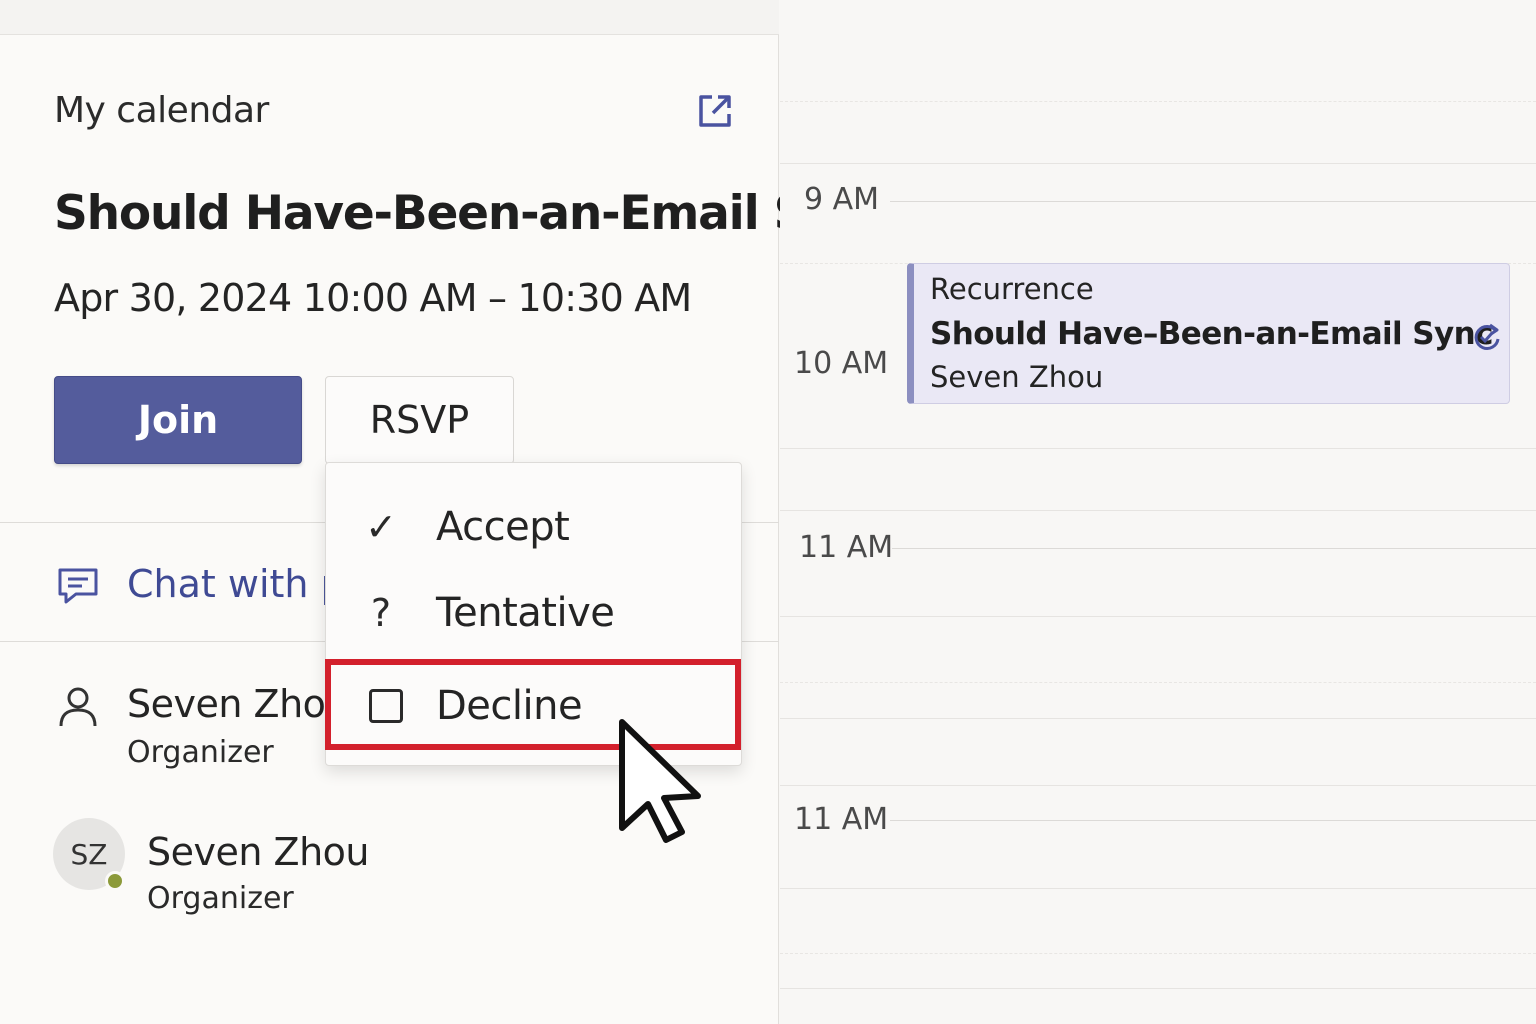  Describe the element at coordinates (503, 527) in the screenshot. I see `menu-item-label: Accept` at that location.